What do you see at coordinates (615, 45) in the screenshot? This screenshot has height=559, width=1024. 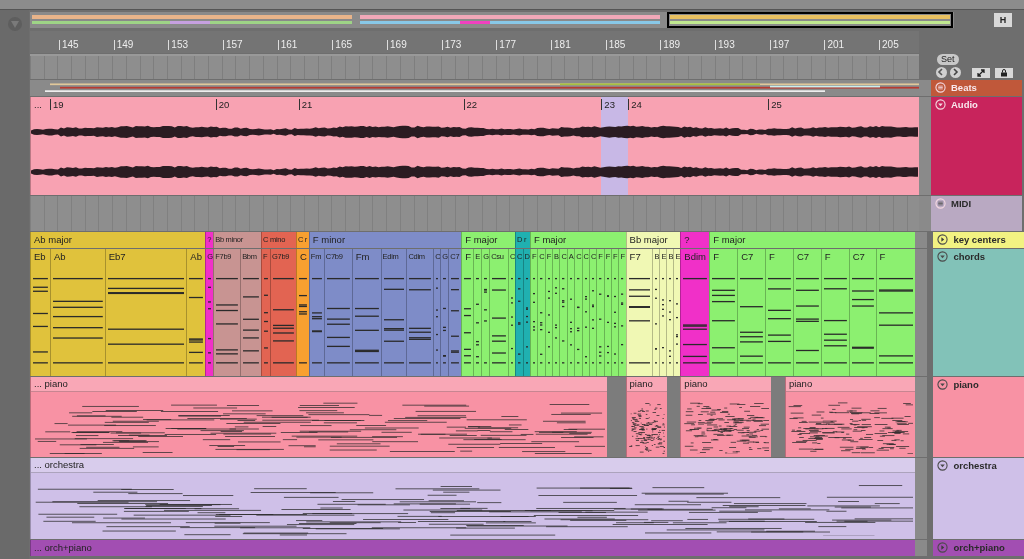 I see `bar-number: 185` at bounding box center [615, 45].